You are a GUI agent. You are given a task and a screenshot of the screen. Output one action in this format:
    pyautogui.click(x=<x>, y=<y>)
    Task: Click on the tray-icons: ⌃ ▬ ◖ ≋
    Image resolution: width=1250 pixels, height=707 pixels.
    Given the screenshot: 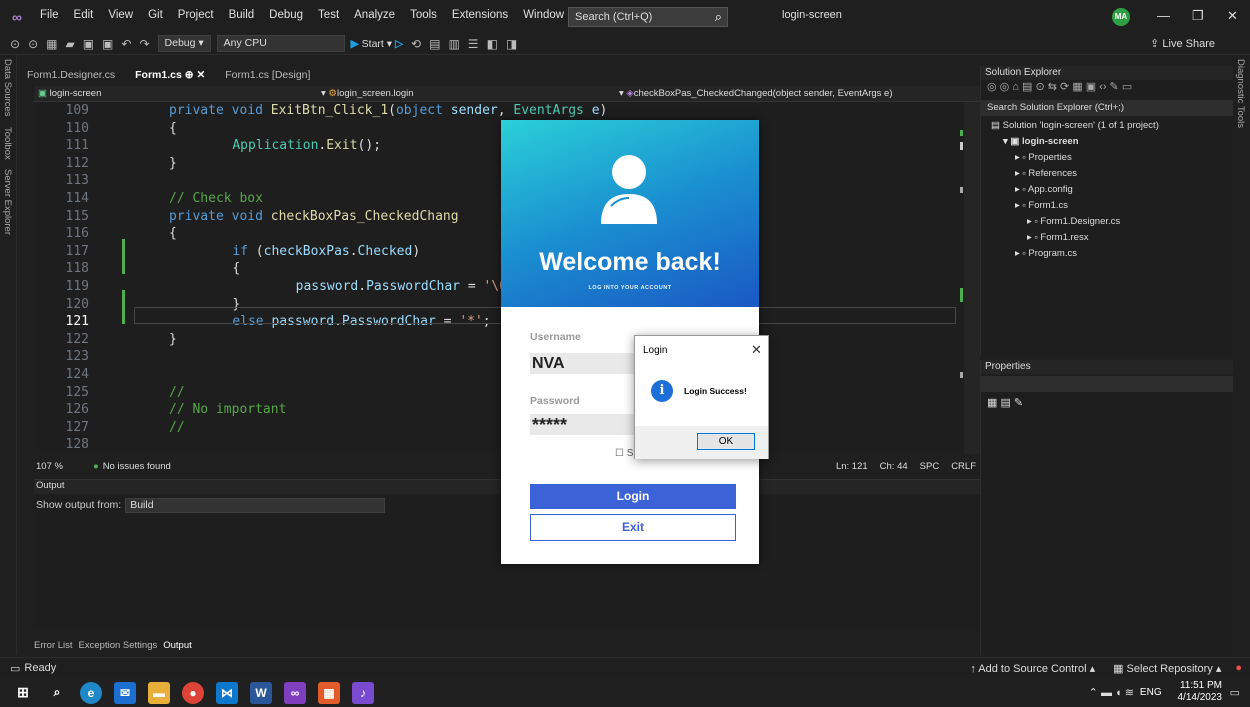 What is the action you would take?
    pyautogui.click(x=1111, y=692)
    